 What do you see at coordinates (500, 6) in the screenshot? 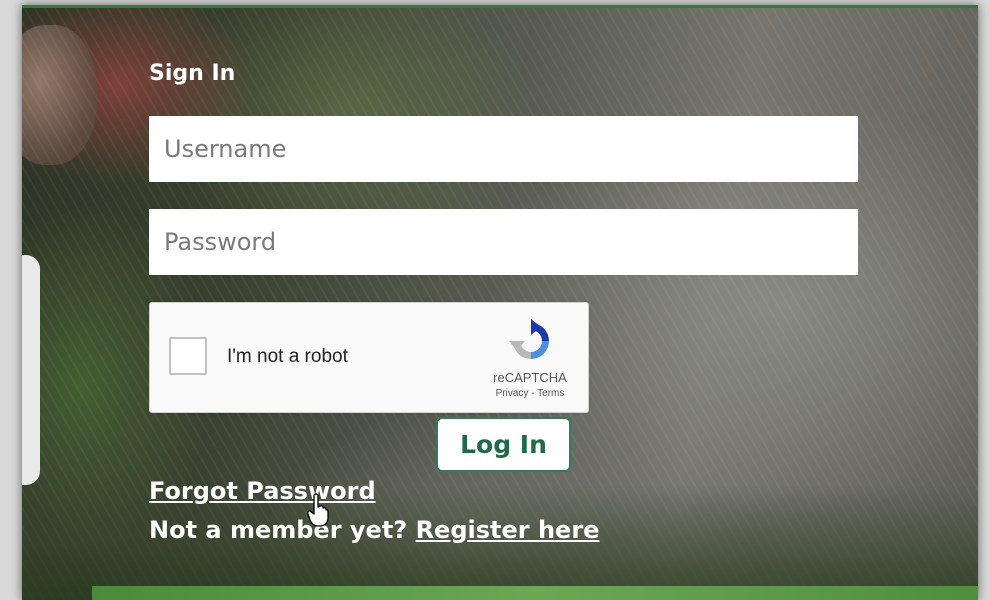
I see `top-accent-bar` at bounding box center [500, 6].